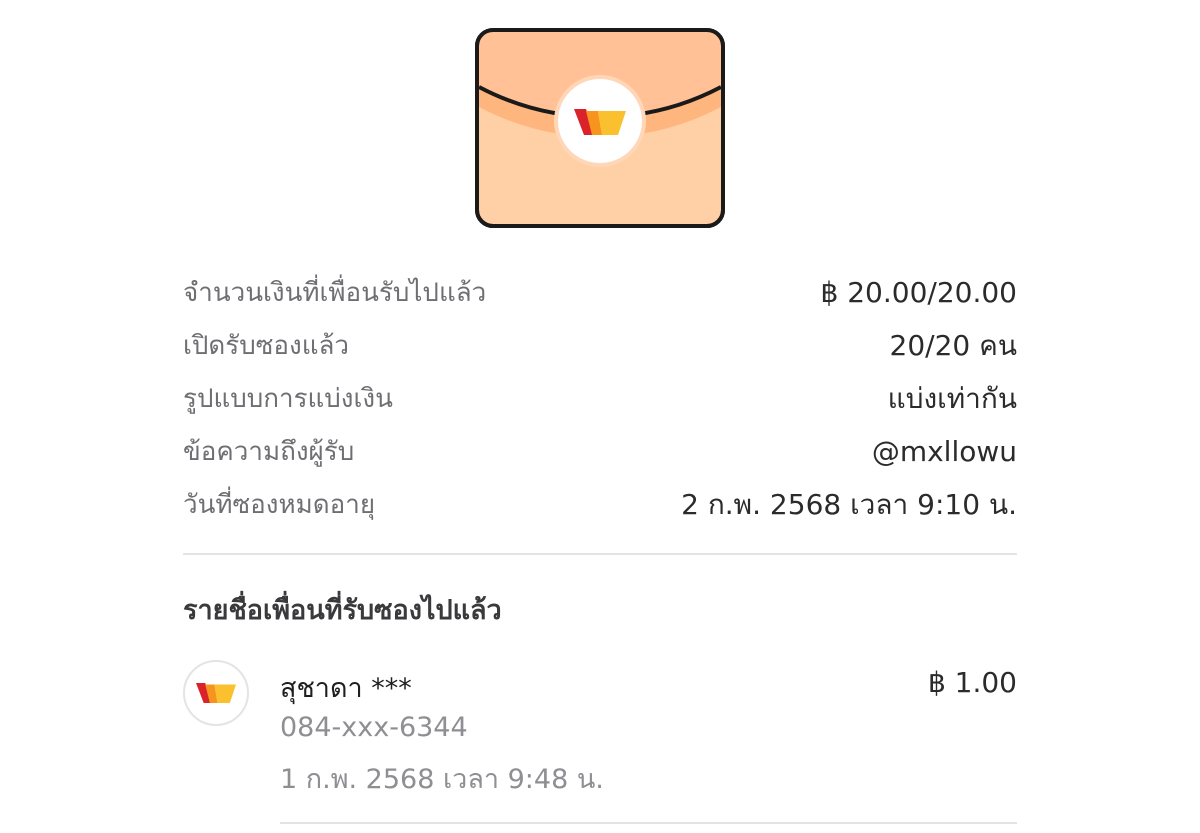 Image resolution: width=1200 pixels, height=833 pixels. Describe the element at coordinates (288, 399) in the screenshot. I see `summary-label: รูปแบบการแบ่งเงิน` at that location.